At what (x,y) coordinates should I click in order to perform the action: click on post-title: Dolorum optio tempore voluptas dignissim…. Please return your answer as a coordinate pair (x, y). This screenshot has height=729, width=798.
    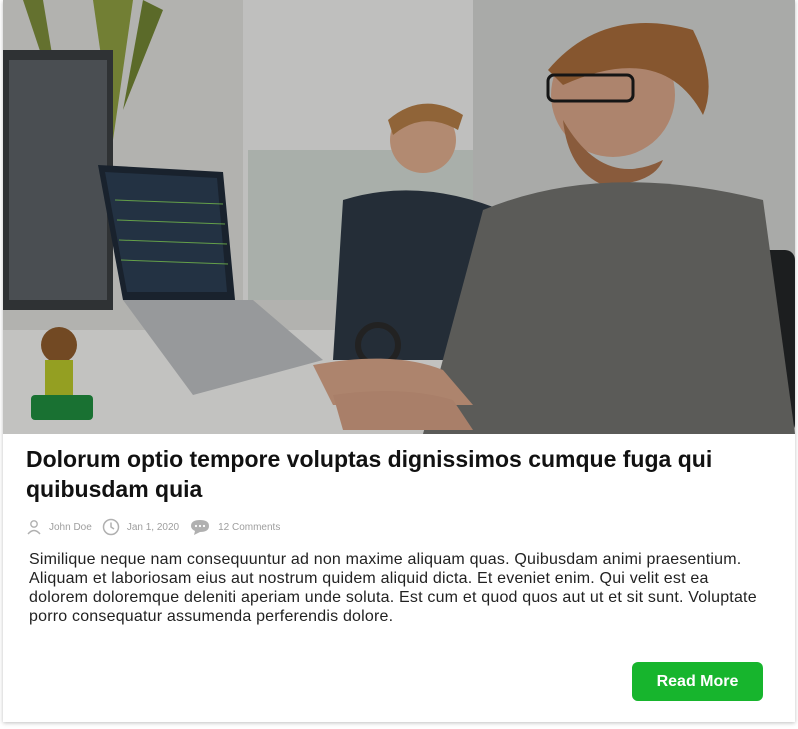
    Looking at the image, I should click on (401, 474).